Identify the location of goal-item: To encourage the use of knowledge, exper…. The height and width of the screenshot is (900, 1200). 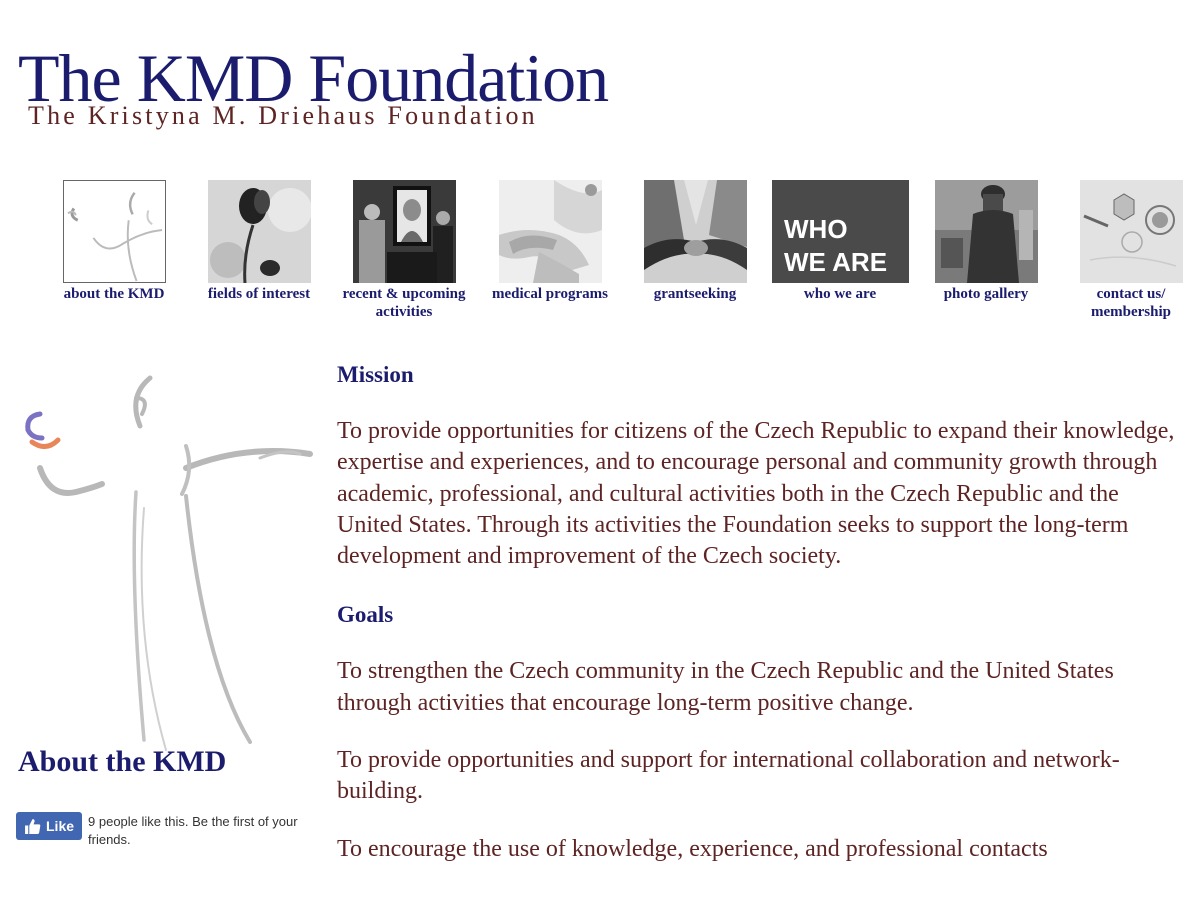
(692, 848).